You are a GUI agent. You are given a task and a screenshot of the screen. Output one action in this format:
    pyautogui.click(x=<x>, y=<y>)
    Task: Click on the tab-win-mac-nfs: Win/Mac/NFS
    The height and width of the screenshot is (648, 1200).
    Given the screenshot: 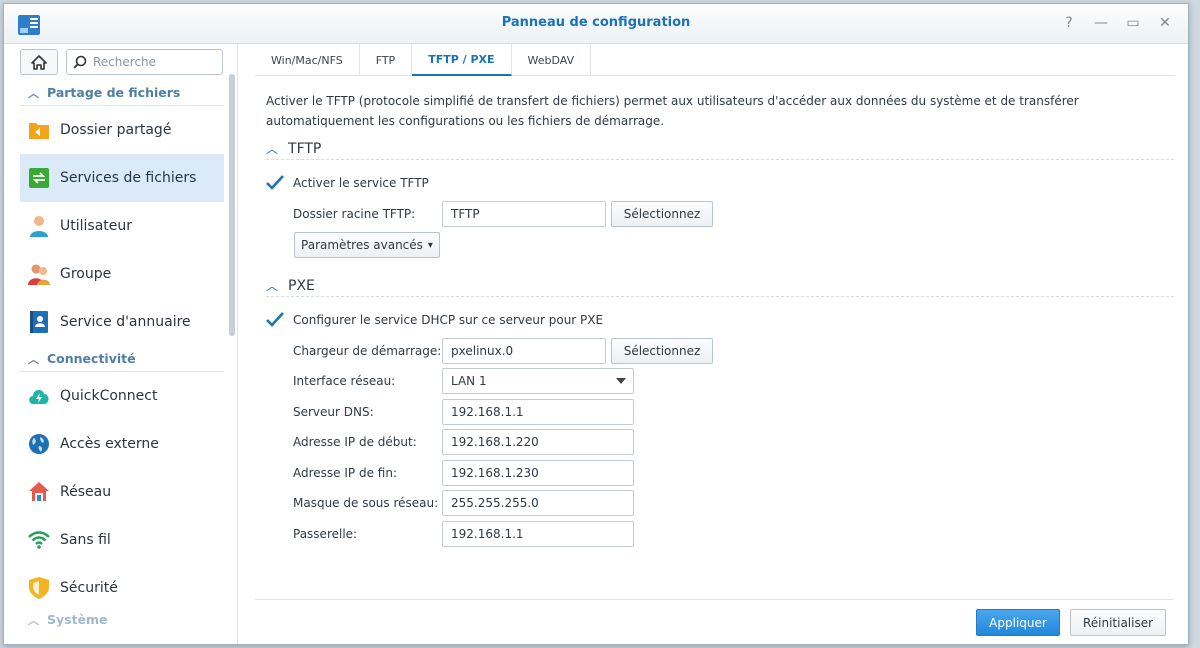 What is the action you would take?
    pyautogui.click(x=307, y=60)
    